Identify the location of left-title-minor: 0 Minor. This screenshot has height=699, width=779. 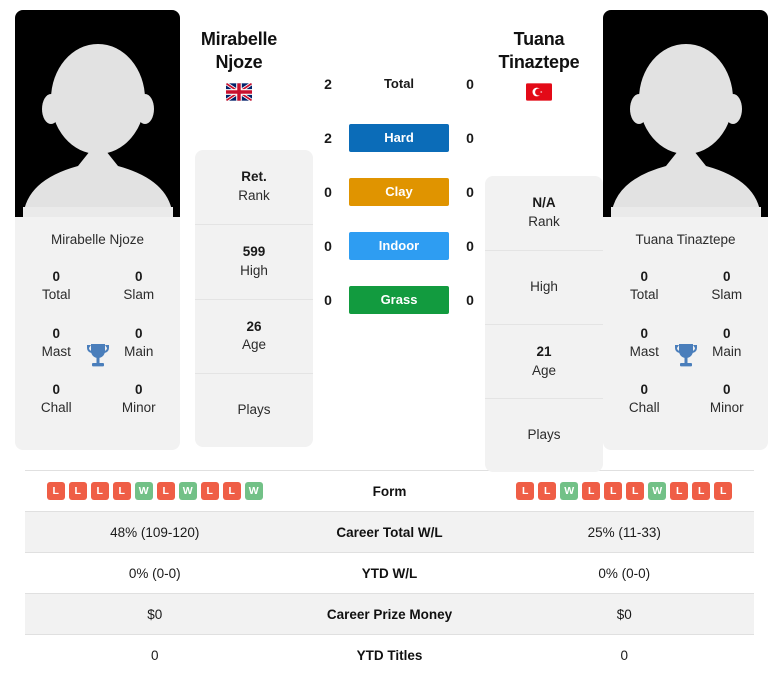
(139, 403).